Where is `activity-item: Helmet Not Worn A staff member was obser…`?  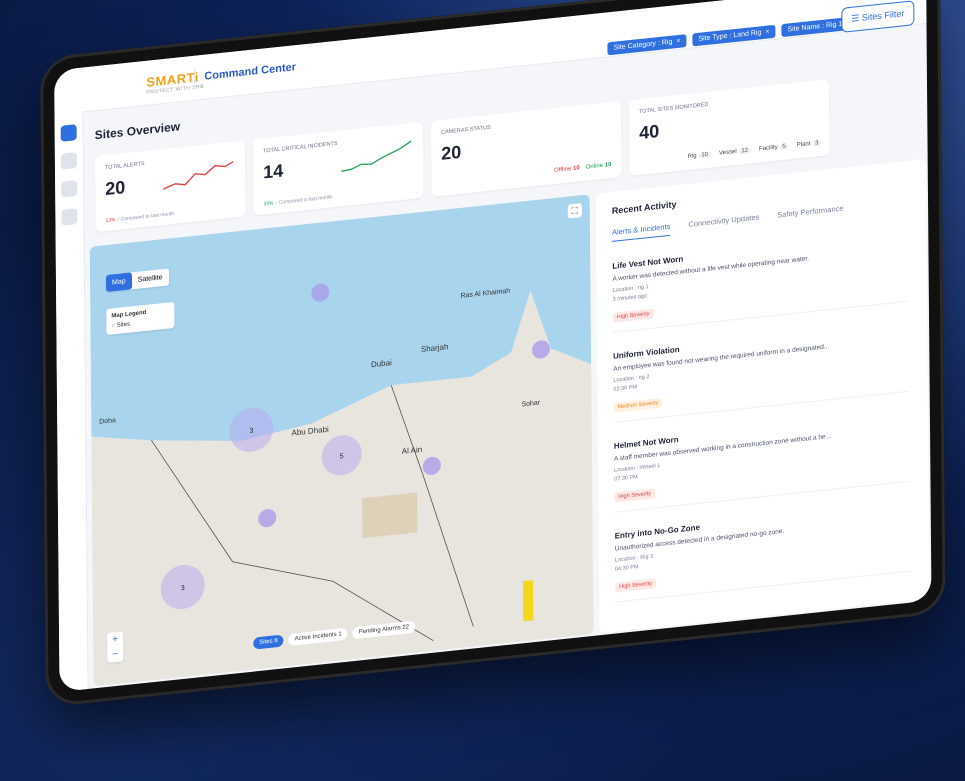
activity-item: Helmet Not Worn A staff member was obser… is located at coordinates (761, 461).